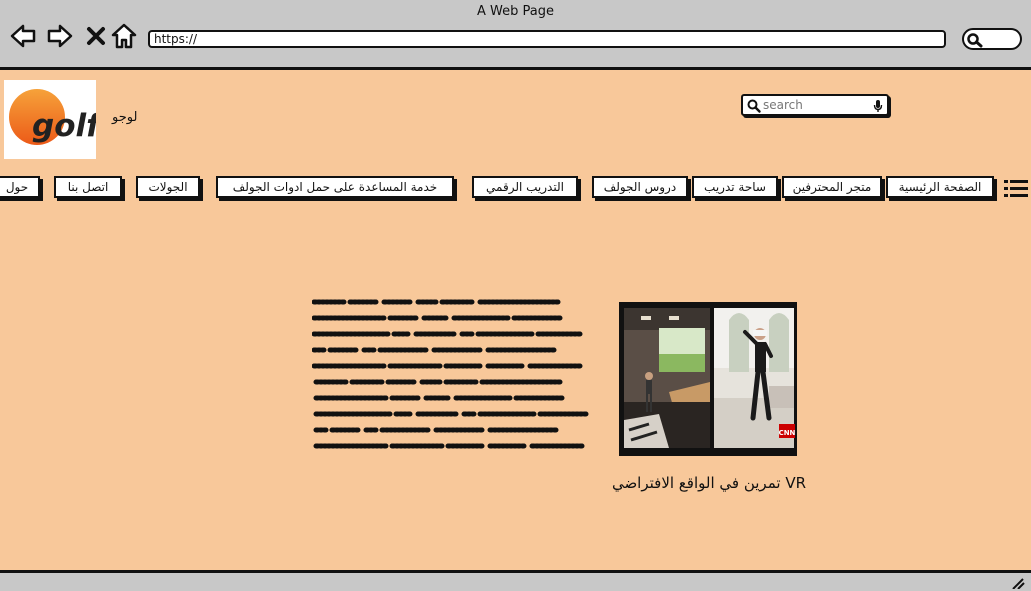 This screenshot has width=1031, height=591. Describe the element at coordinates (787, 433) in the screenshot. I see `cnn-badge-text: CNN` at that location.